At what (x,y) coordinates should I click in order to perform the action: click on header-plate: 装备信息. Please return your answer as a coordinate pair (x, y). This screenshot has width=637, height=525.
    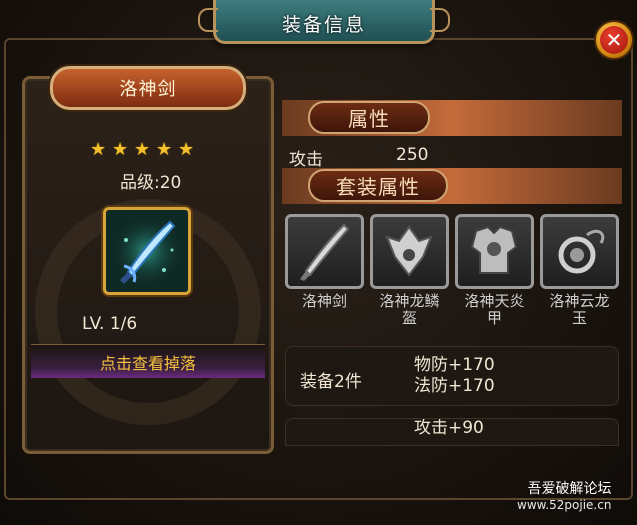
    Looking at the image, I should click on (324, 22).